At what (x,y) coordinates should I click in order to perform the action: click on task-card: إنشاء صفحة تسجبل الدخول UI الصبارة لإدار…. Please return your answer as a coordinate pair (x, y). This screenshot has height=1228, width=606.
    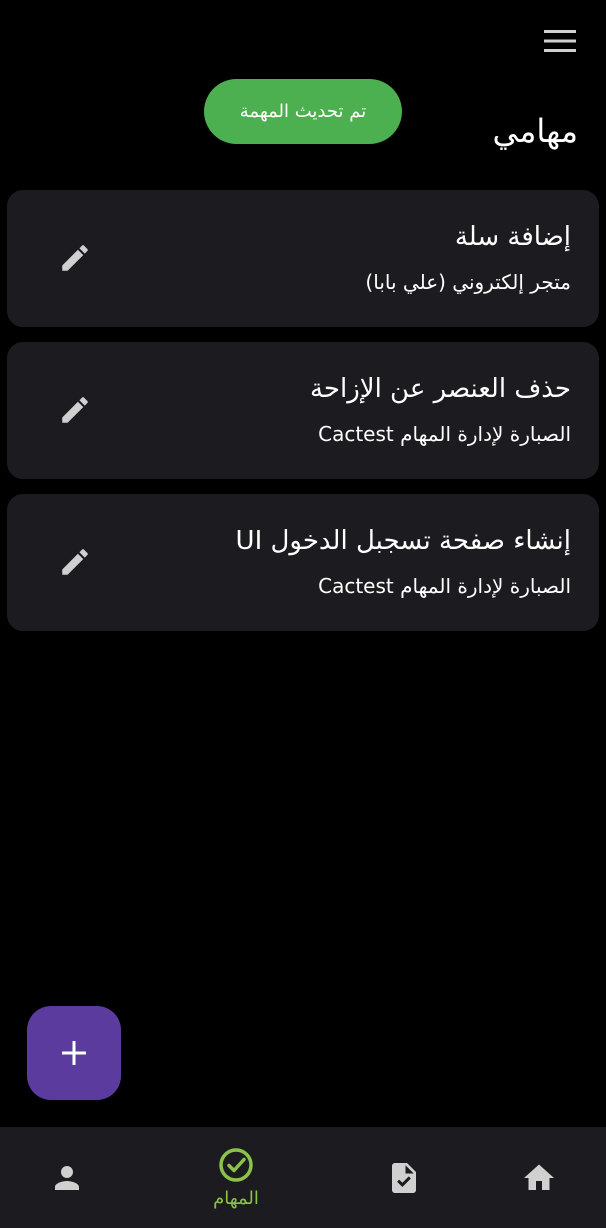
    Looking at the image, I should click on (303, 562).